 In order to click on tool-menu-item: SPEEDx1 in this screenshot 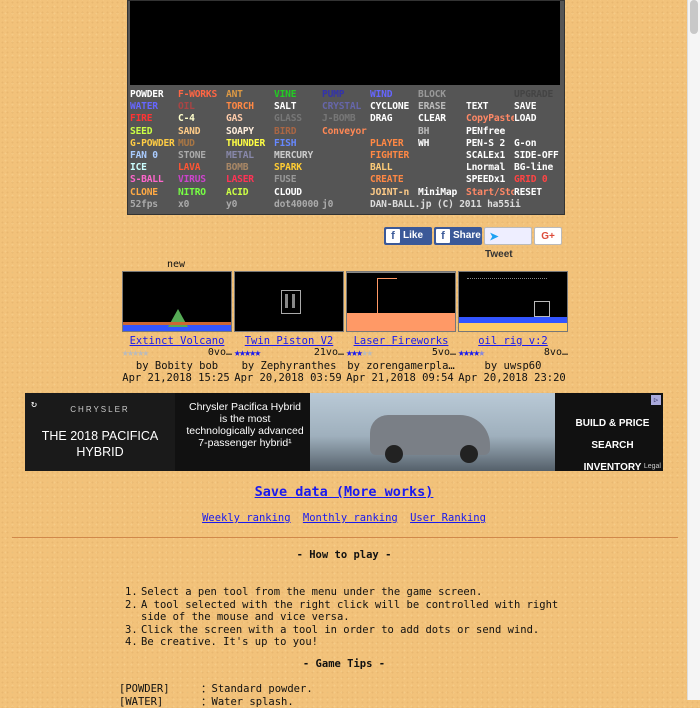, I will do `click(490, 180)`.